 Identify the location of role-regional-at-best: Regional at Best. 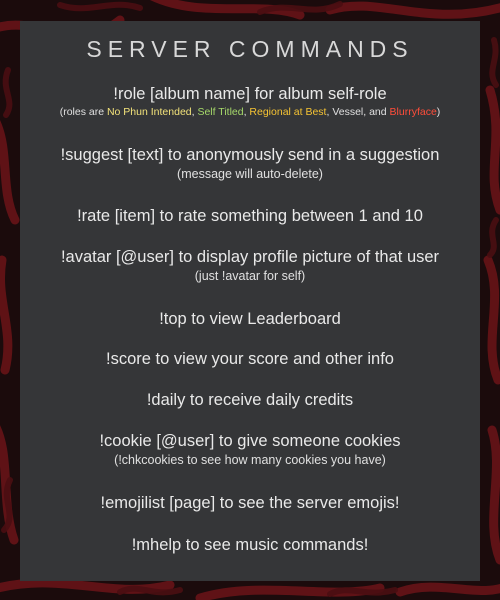
(288, 112).